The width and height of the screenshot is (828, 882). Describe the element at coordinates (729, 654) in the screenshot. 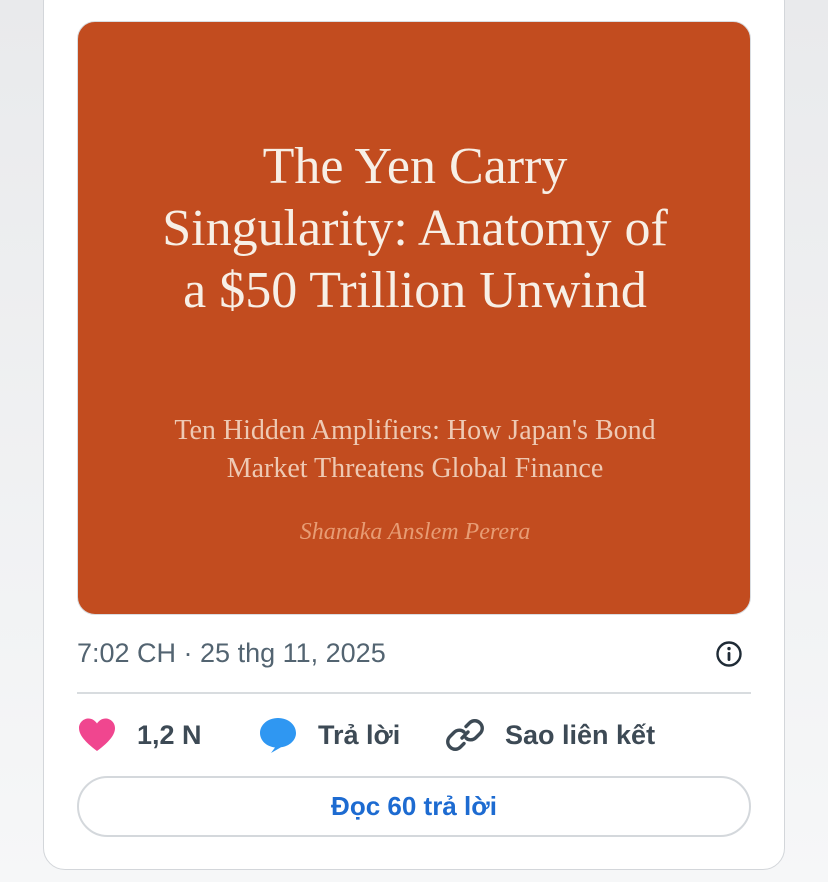

I see `info-icon` at that location.